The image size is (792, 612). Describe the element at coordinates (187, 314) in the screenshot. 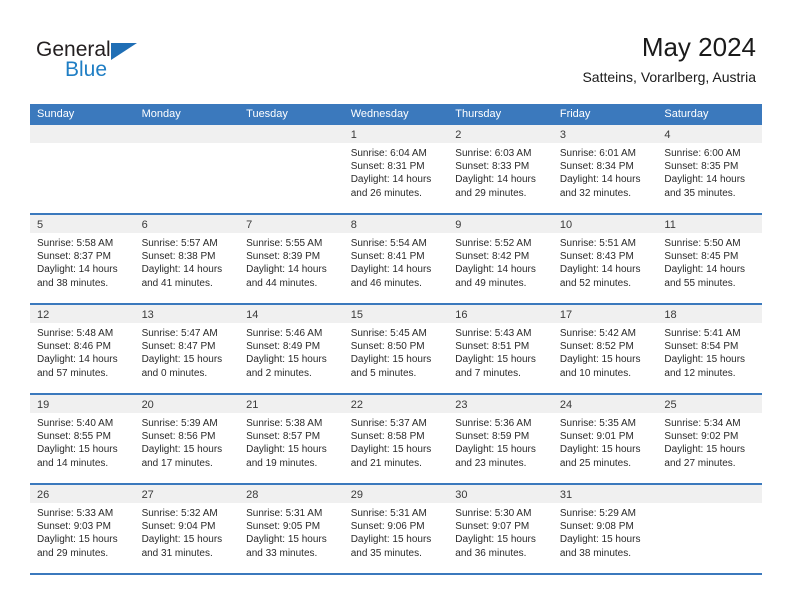

I see `day-number-strip: 13` at that location.